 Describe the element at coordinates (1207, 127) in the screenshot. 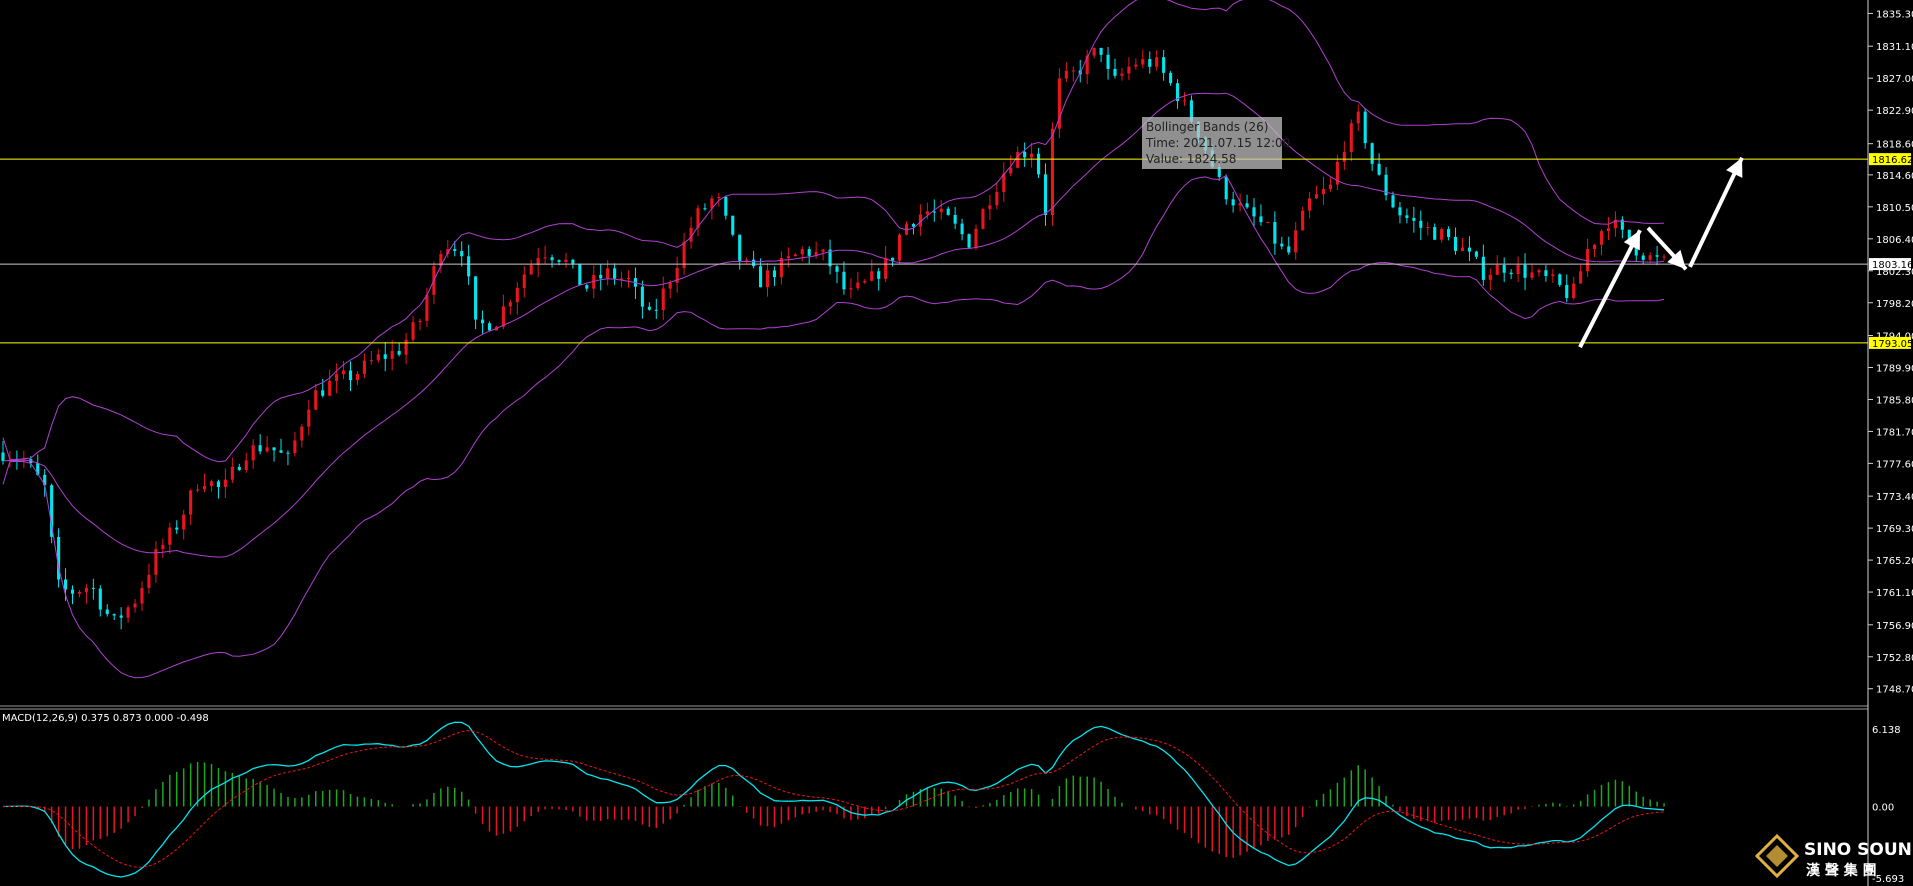

I see `tooltip-line-1: Bollinger Bands (26)` at that location.